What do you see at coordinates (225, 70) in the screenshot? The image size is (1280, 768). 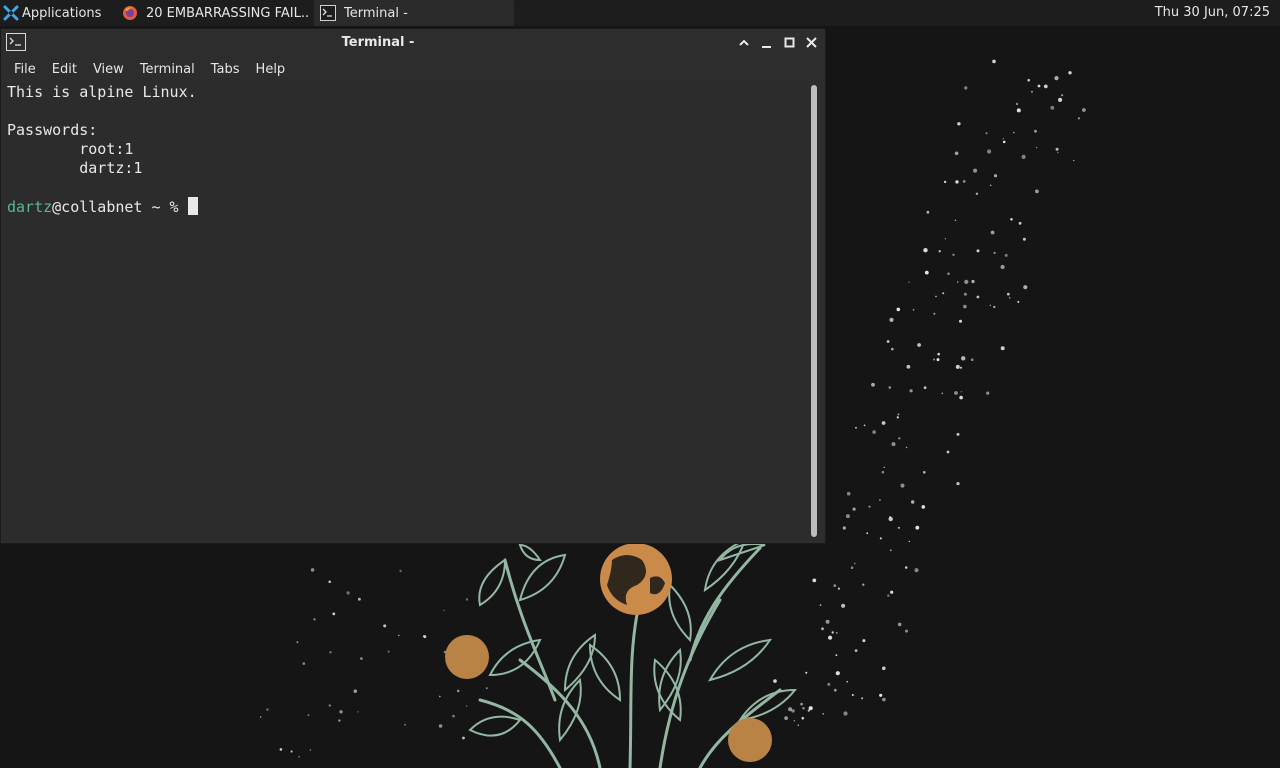 I see `menu-tabs: Tabs` at bounding box center [225, 70].